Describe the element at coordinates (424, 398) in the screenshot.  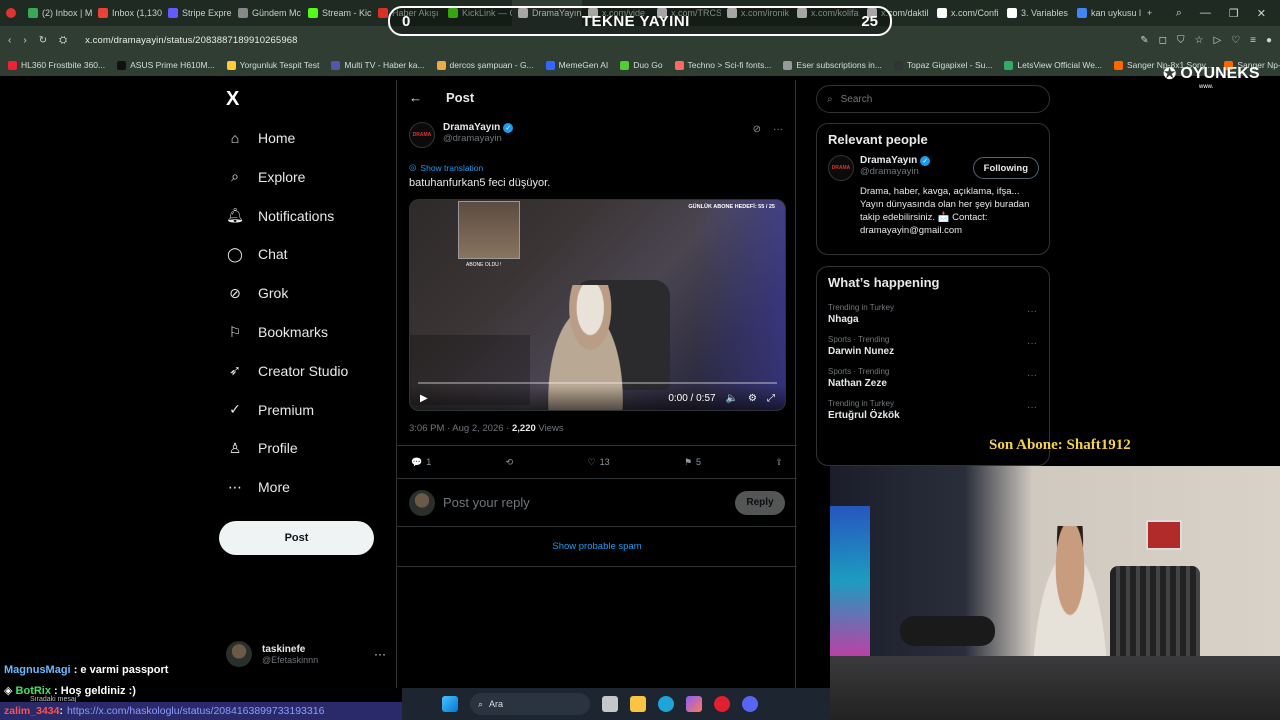
I see `play-icon: ▶` at that location.